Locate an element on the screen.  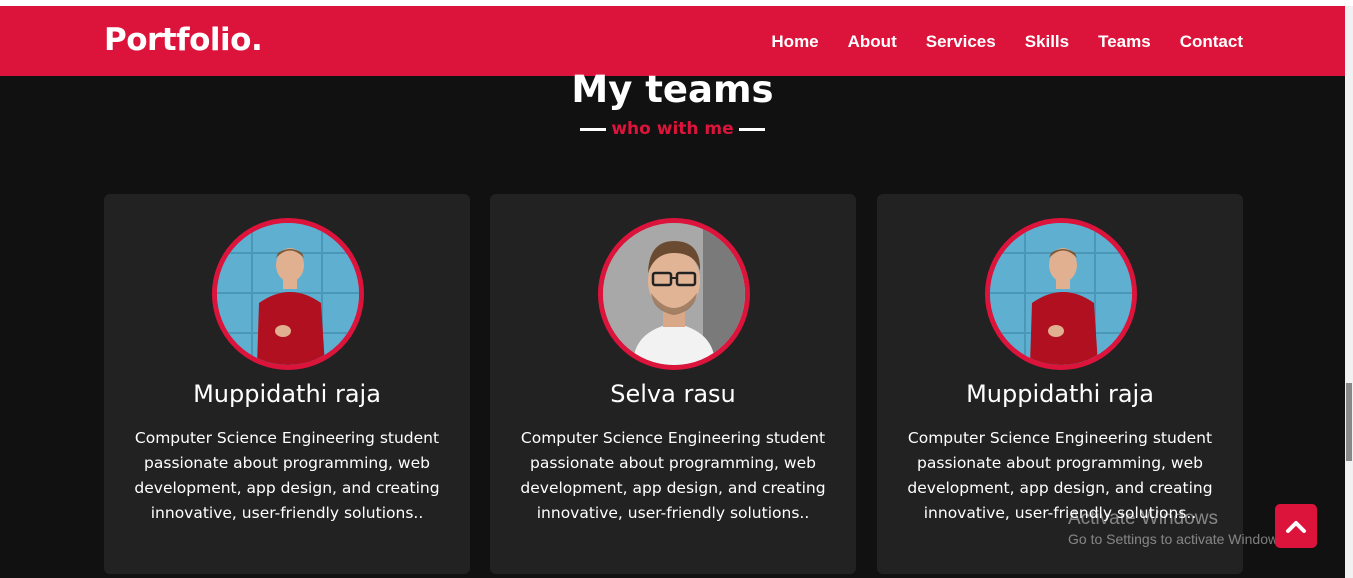
subtitle-dash-right is located at coordinates (751, 129).